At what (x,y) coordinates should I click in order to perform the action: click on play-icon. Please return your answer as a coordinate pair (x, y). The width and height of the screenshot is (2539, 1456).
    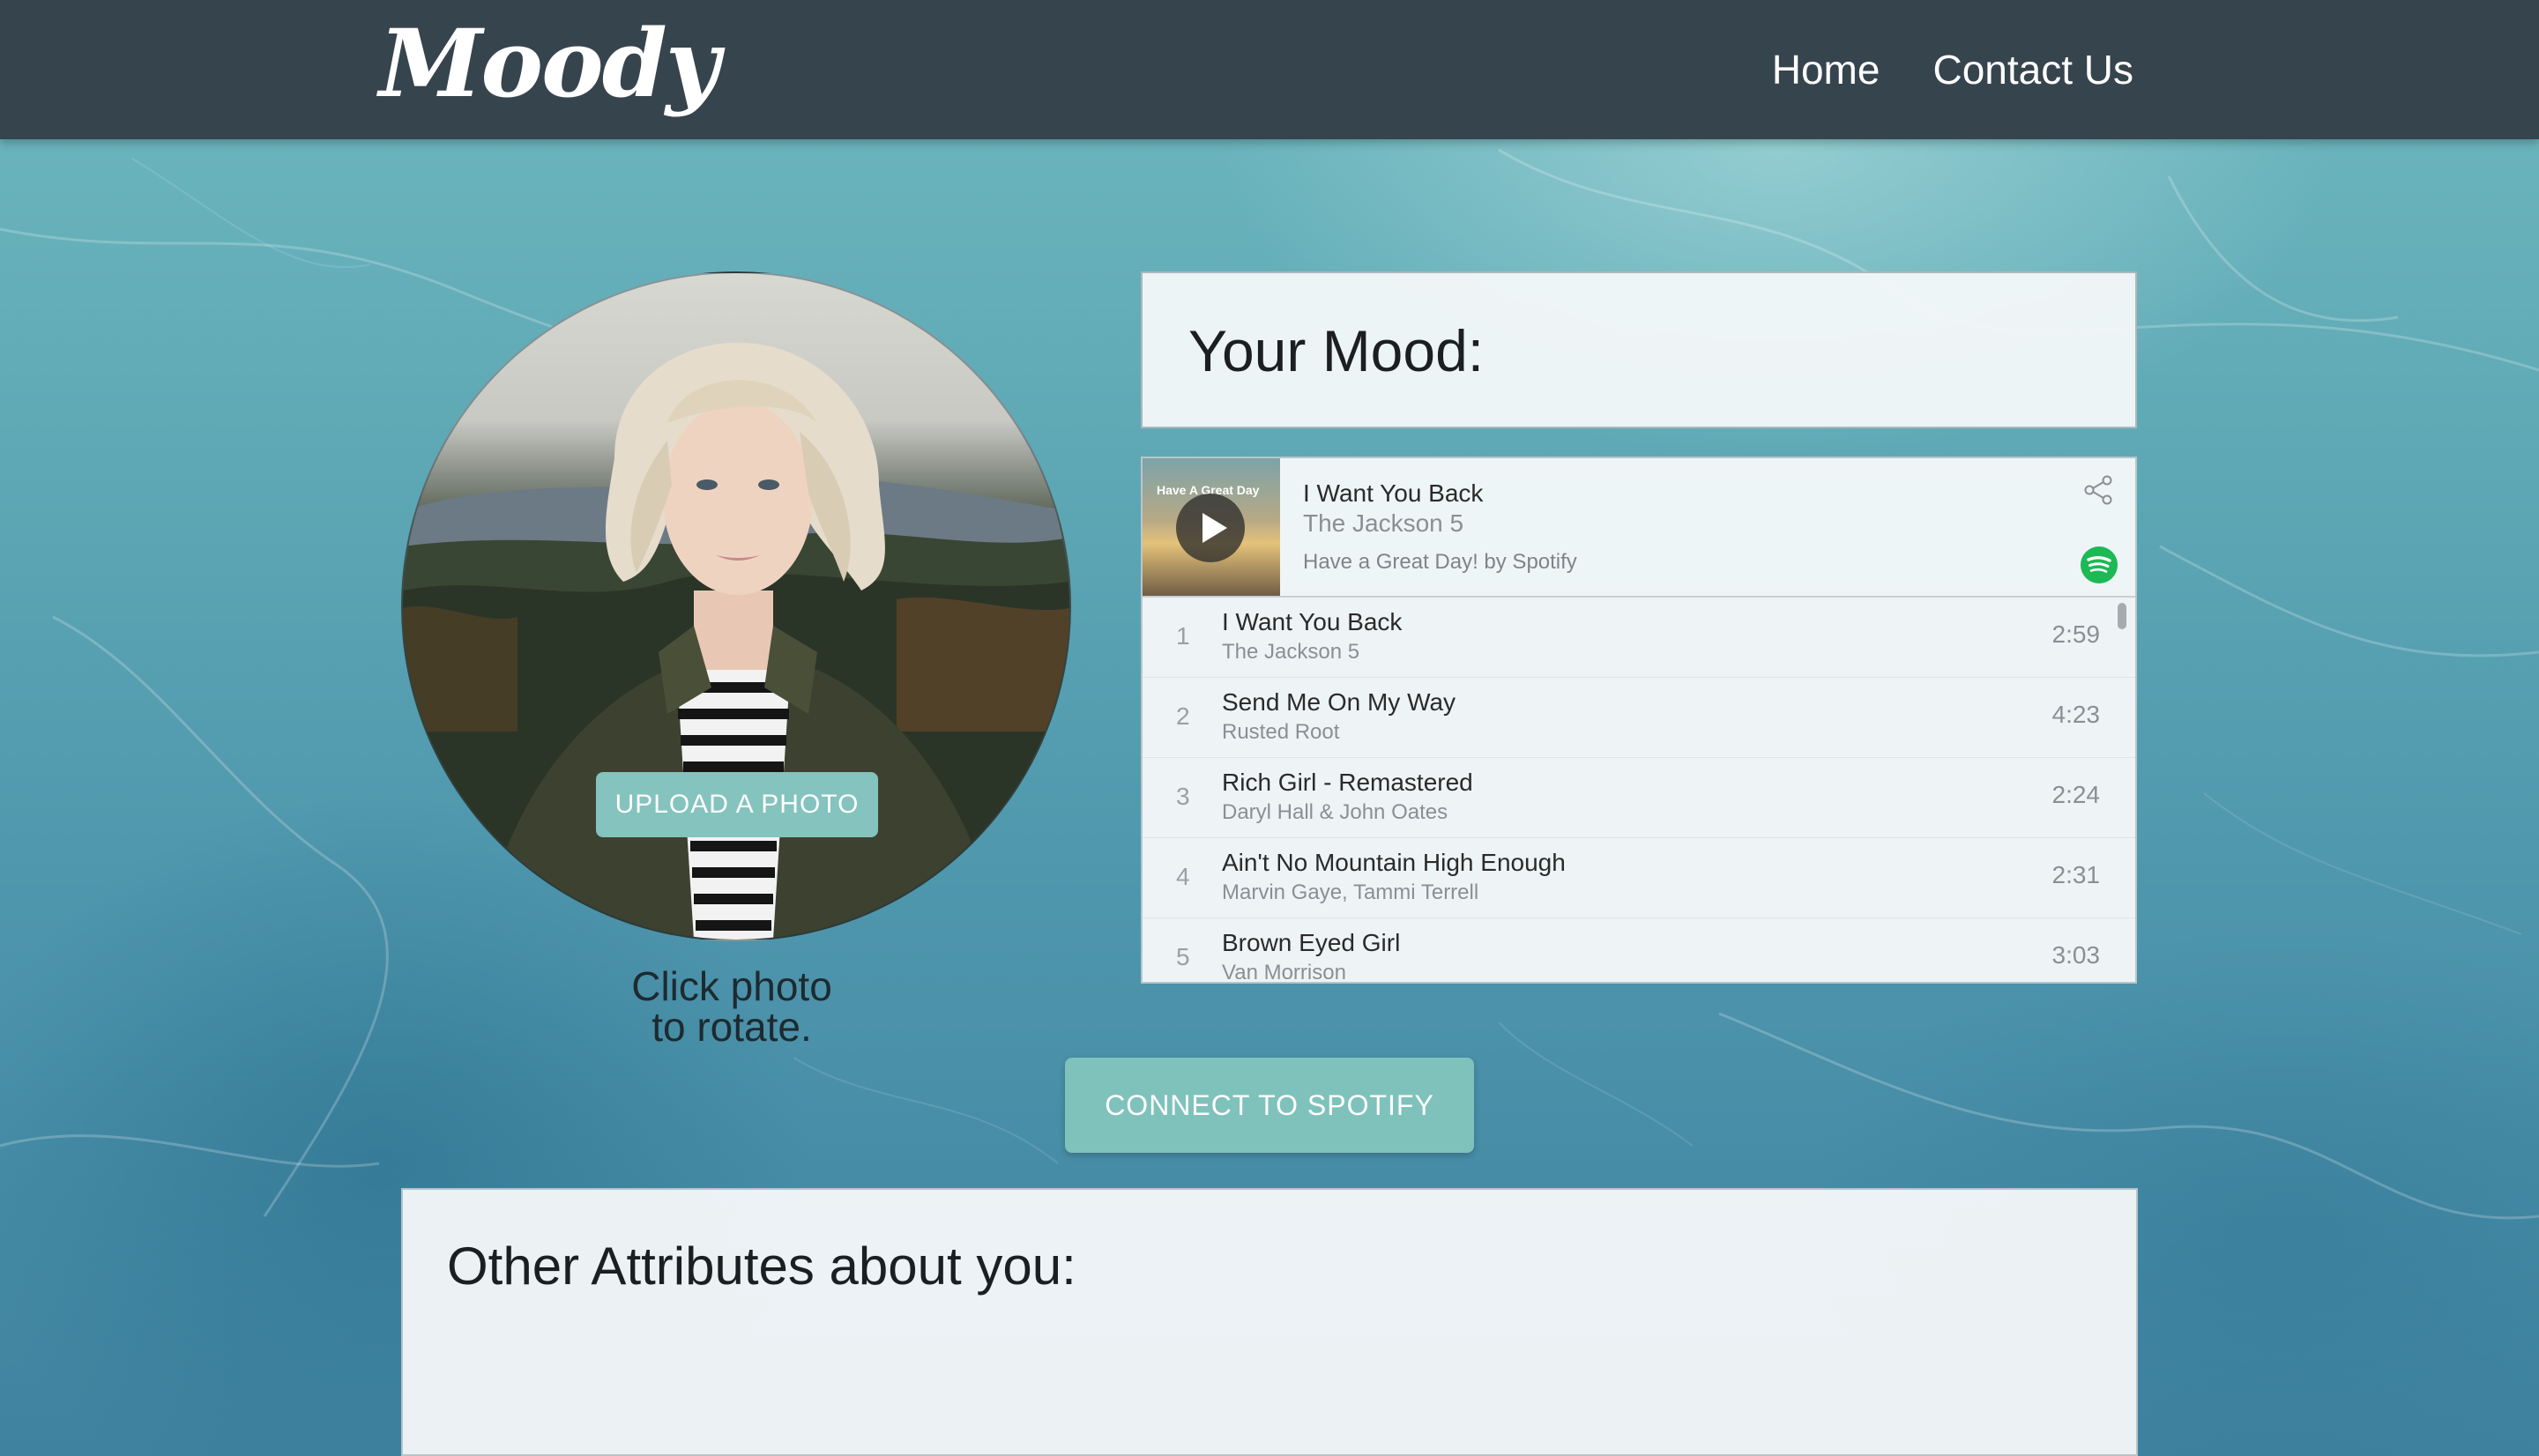
    Looking at the image, I should click on (1210, 528).